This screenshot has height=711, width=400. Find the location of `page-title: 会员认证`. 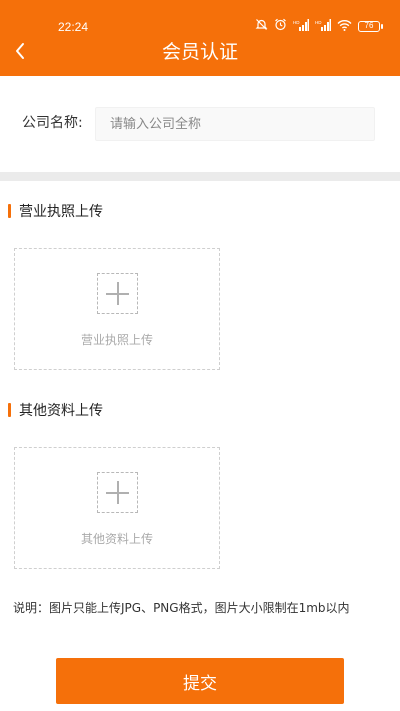

page-title: 会员认证 is located at coordinates (199, 52).